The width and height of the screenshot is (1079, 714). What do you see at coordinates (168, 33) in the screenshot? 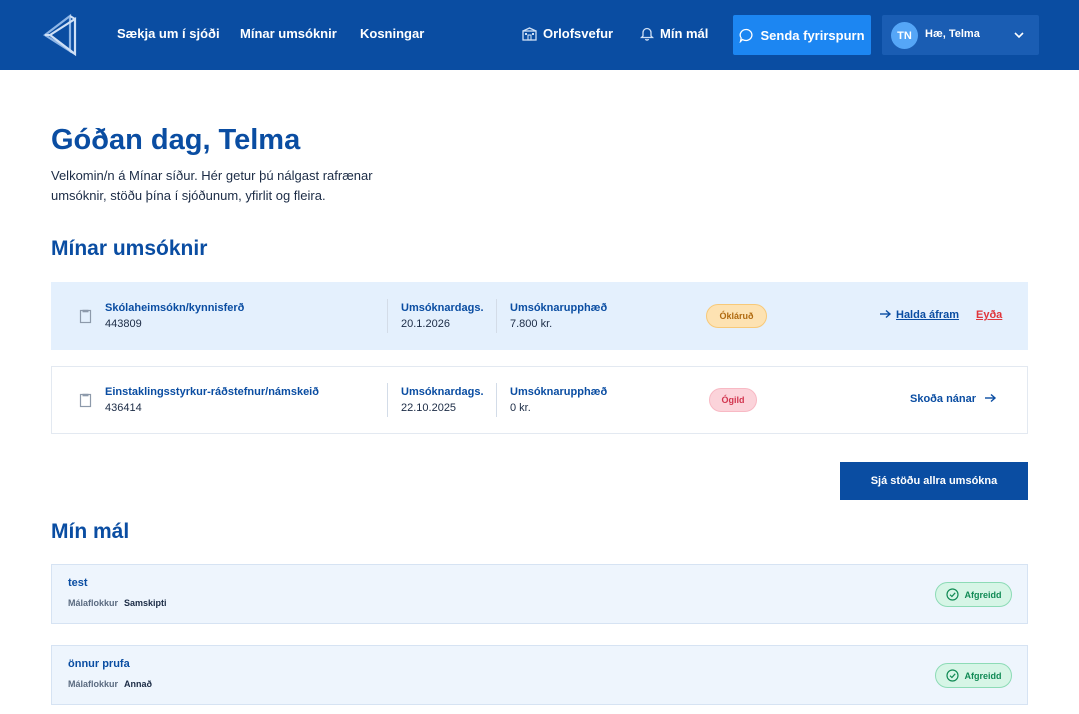
I see `nav-apply-funds: Sækja um í sjóði` at bounding box center [168, 33].